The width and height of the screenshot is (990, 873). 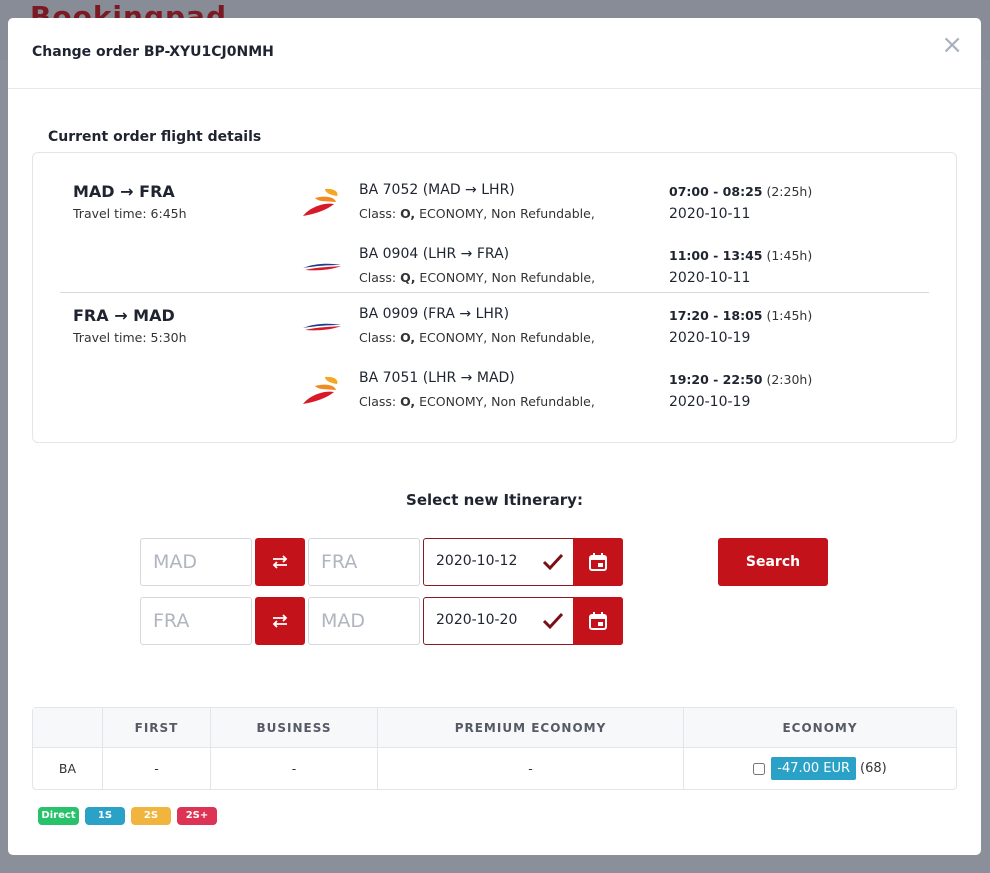 I want to click on column-header: FIRST, so click(x=157, y=728).